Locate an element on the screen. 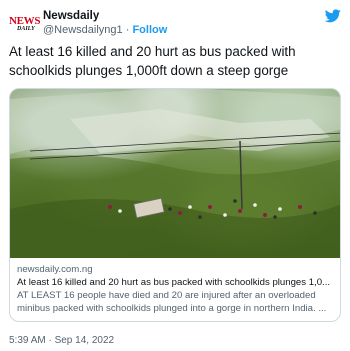 Image resolution: width=350 pixels, height=351 pixels. logo-news-text: NEWS is located at coordinates (25, 20).